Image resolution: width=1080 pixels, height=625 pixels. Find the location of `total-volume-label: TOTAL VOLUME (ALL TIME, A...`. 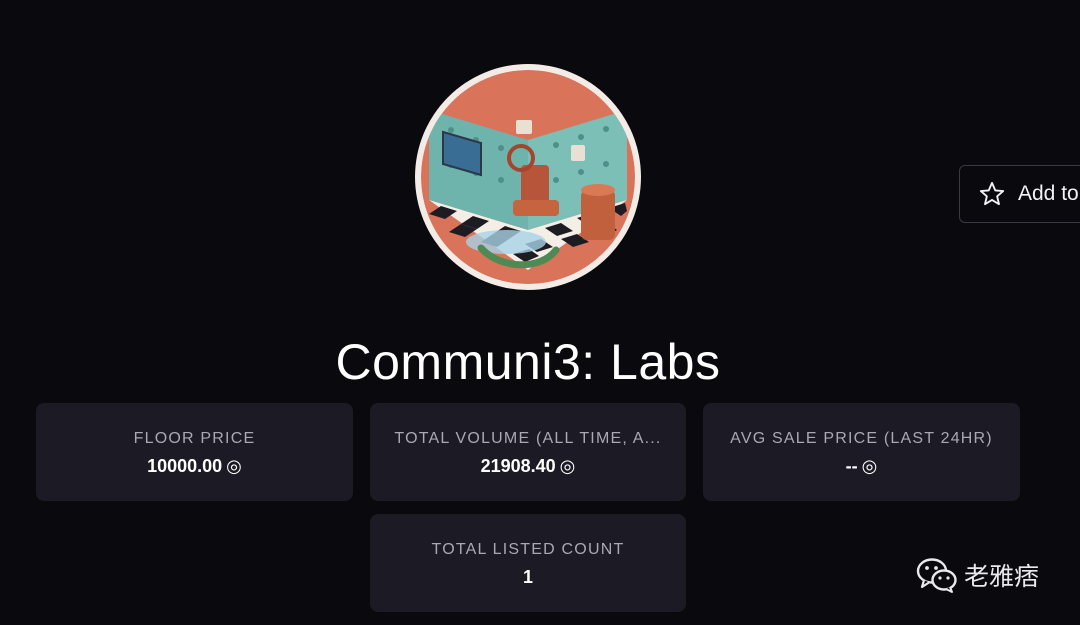

total-volume-label: TOTAL VOLUME (ALL TIME, A... is located at coordinates (528, 438).